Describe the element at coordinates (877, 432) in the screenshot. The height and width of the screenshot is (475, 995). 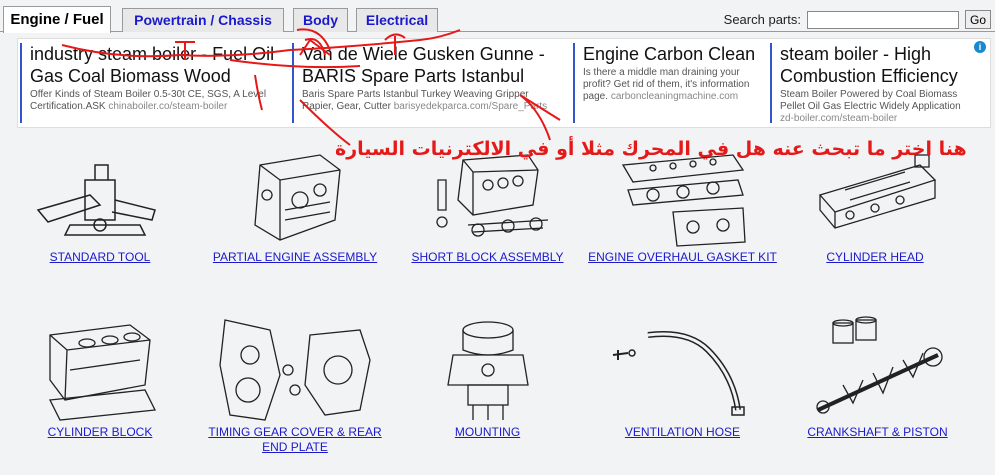
I see `part-label: CRANKSHAFT & PISTON` at that location.